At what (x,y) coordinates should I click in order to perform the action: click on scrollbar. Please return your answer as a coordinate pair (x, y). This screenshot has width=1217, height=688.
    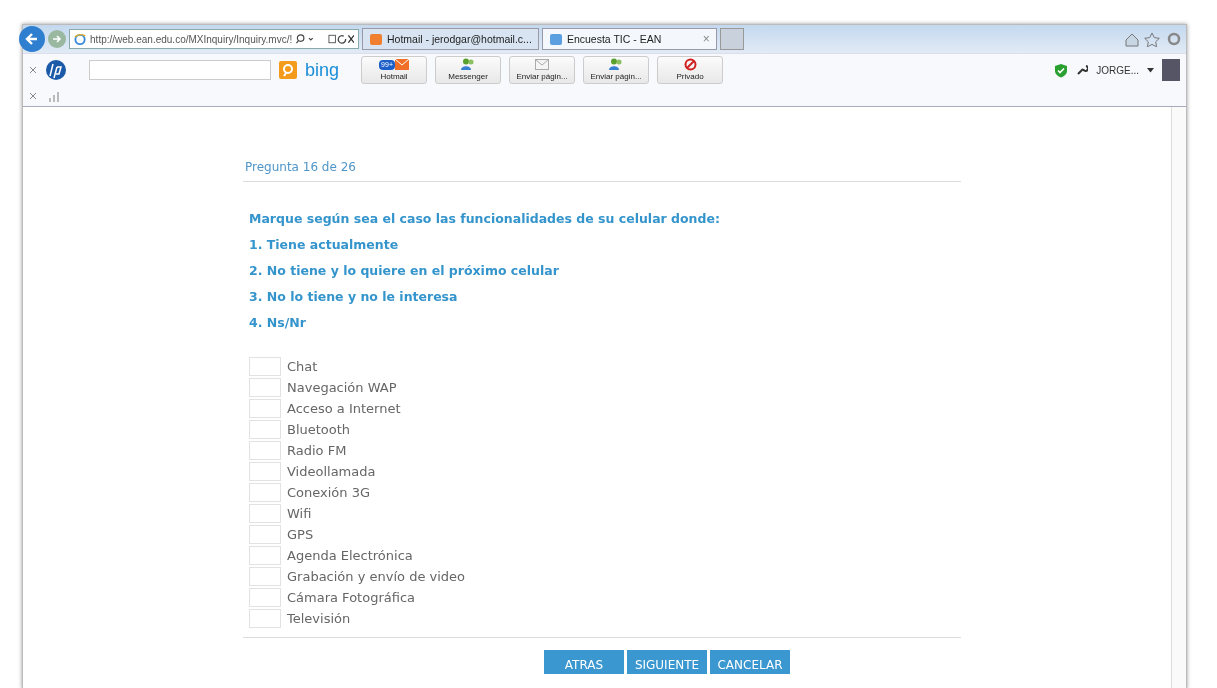
    Looking at the image, I should click on (1178, 397).